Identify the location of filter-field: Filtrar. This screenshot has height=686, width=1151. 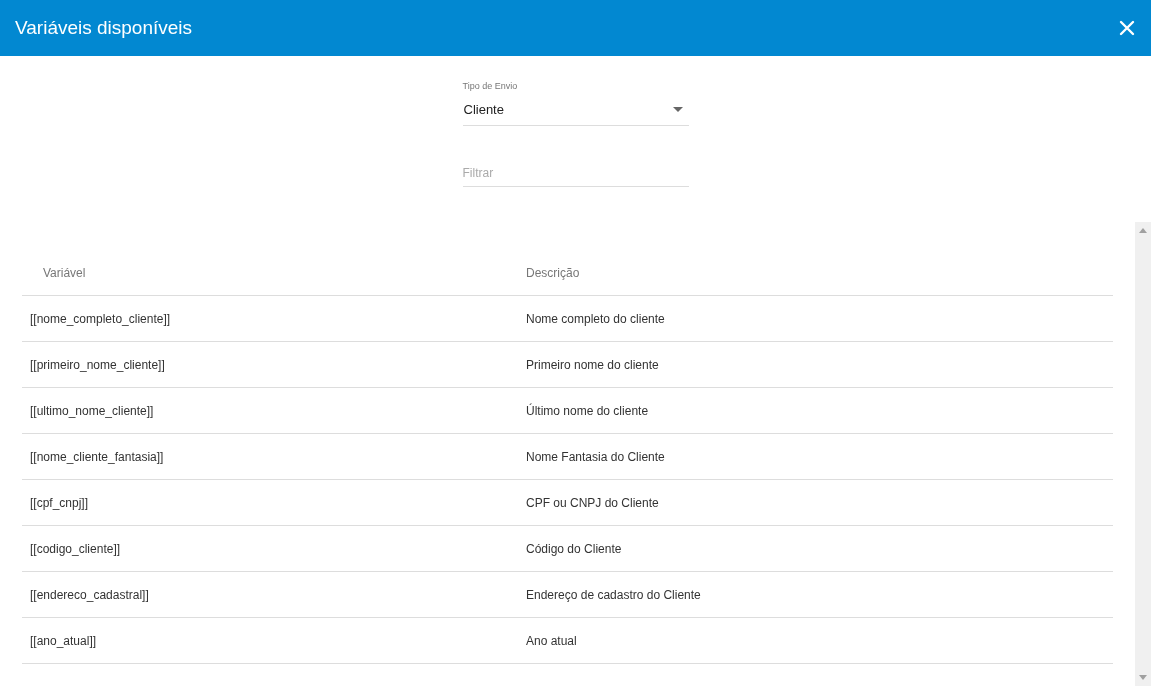
(575, 175).